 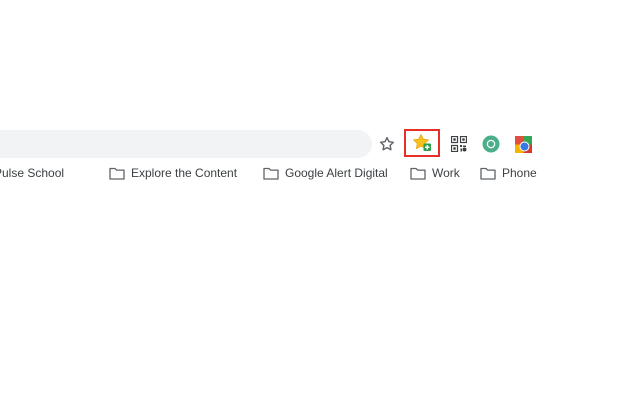 I want to click on profile-avatar-icon, so click(x=491, y=144).